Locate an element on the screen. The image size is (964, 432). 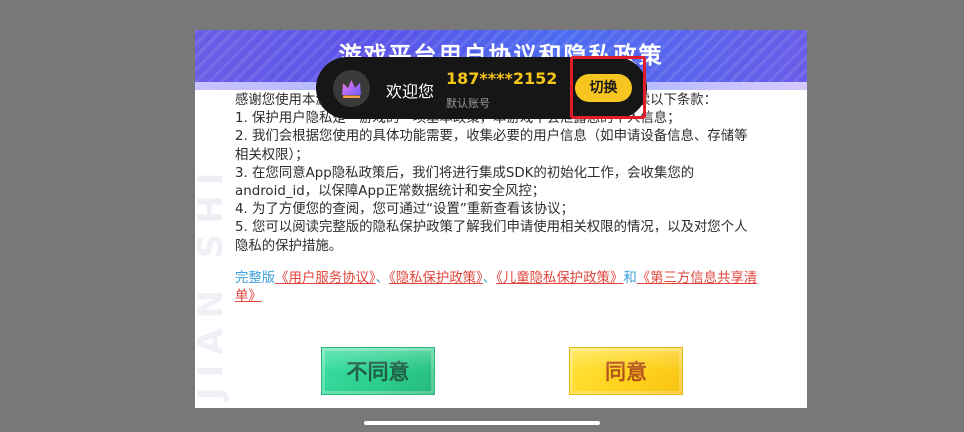
agreement-item-4: 4. 为了方便您的查阅，您可通过“设置”重新查看该协议； is located at coordinates (404, 210).